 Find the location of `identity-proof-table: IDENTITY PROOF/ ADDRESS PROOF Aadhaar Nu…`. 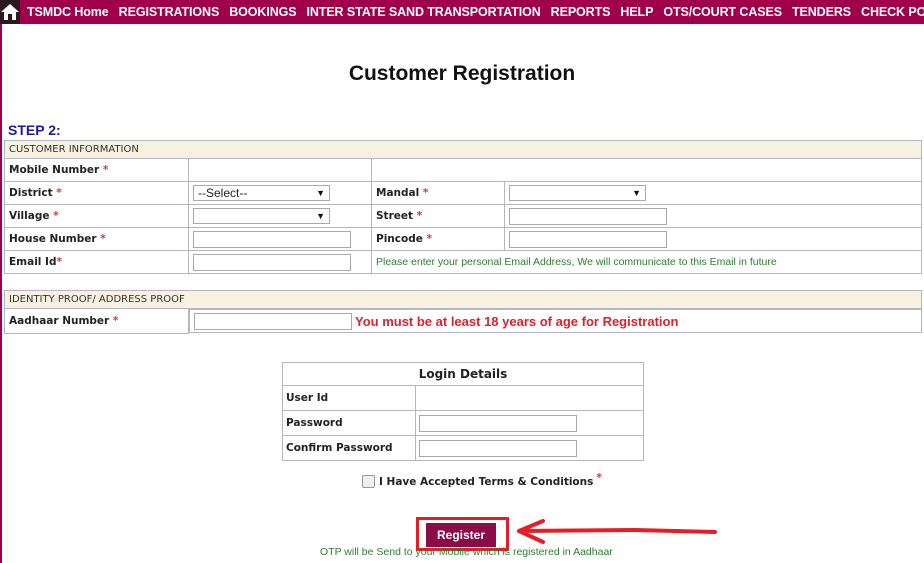

identity-proof-table: IDENTITY PROOF/ ADDRESS PROOF Aadhaar Nu… is located at coordinates (463, 312).